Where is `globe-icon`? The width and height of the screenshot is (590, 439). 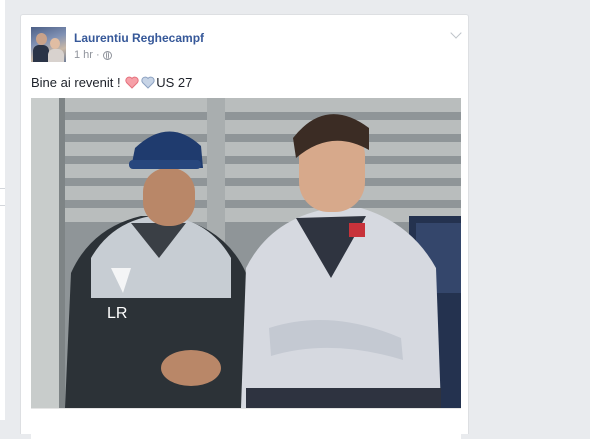
globe-icon is located at coordinates (107, 55).